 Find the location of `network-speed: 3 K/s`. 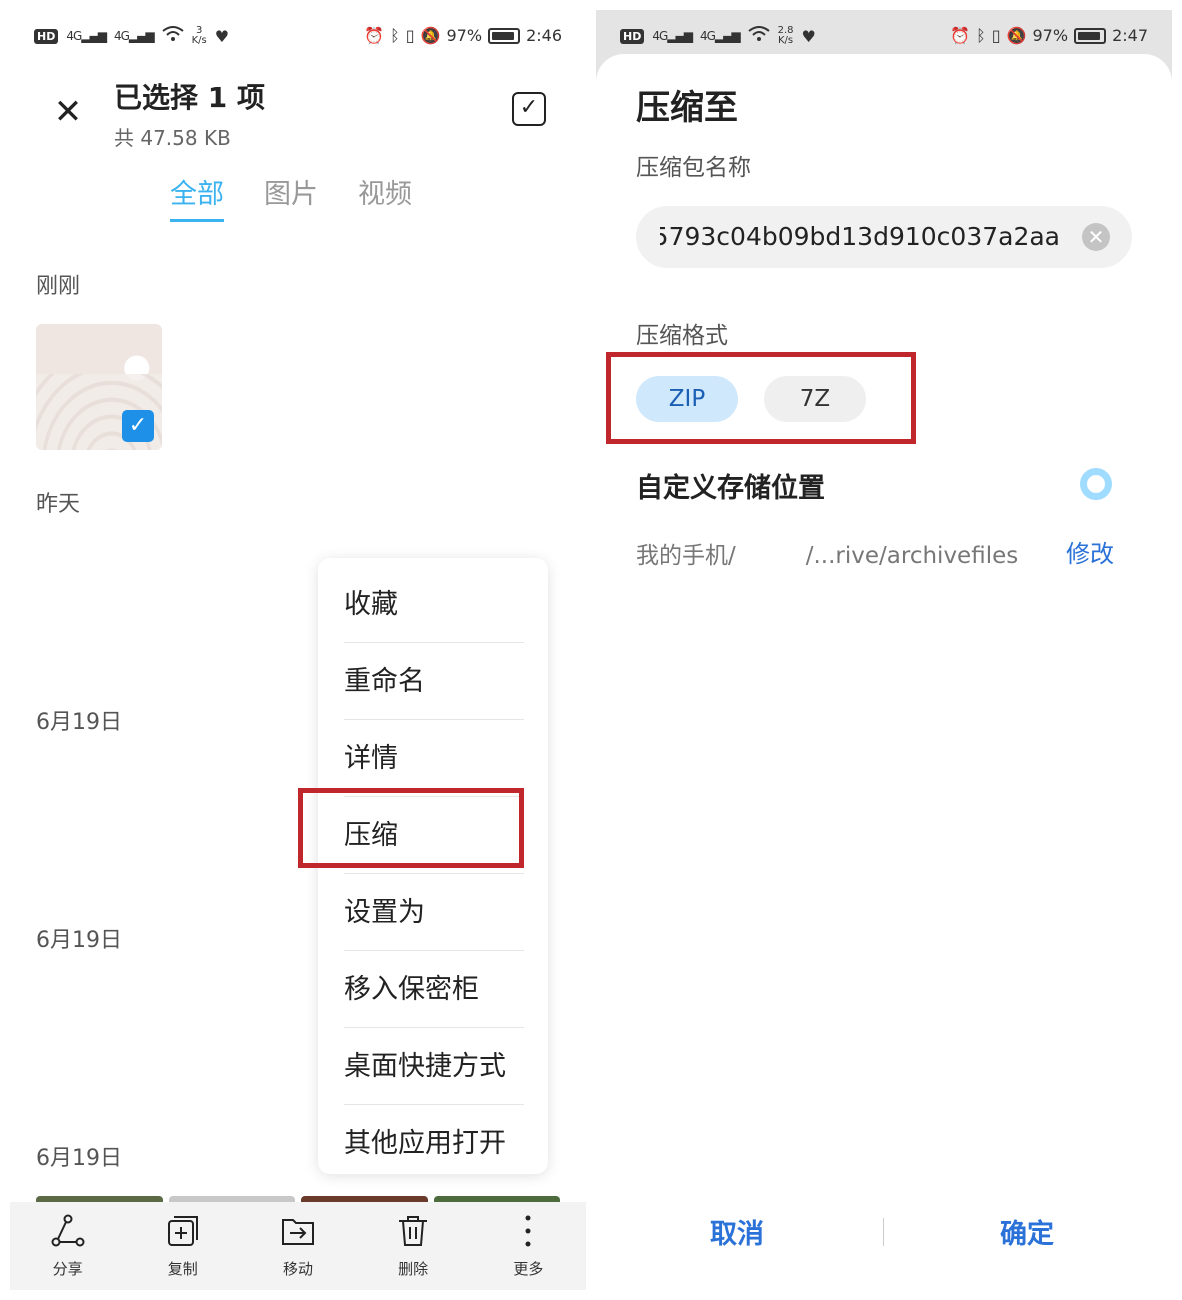

network-speed: 3 K/s is located at coordinates (199, 35).